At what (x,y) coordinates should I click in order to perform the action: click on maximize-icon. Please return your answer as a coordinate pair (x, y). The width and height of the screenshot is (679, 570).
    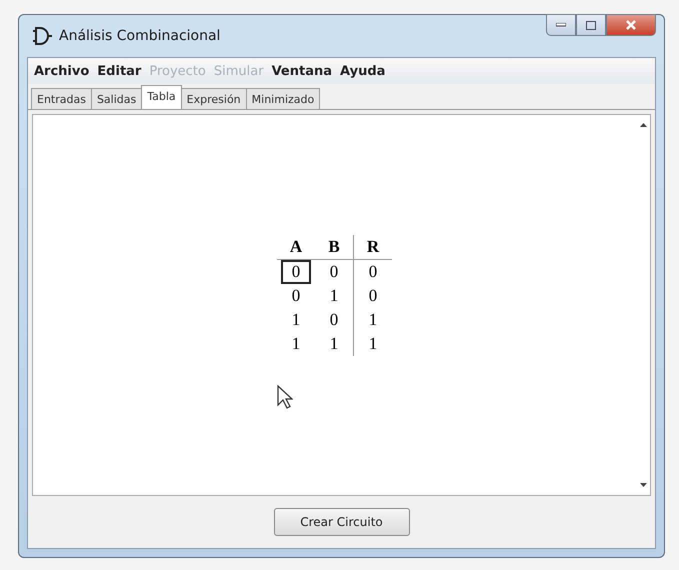
    Looking at the image, I should click on (591, 25).